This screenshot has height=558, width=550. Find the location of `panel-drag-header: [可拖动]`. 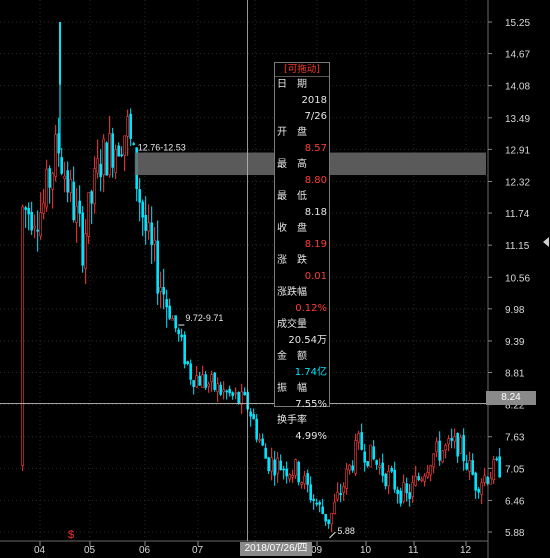

panel-drag-header: [可拖动] is located at coordinates (302, 70).